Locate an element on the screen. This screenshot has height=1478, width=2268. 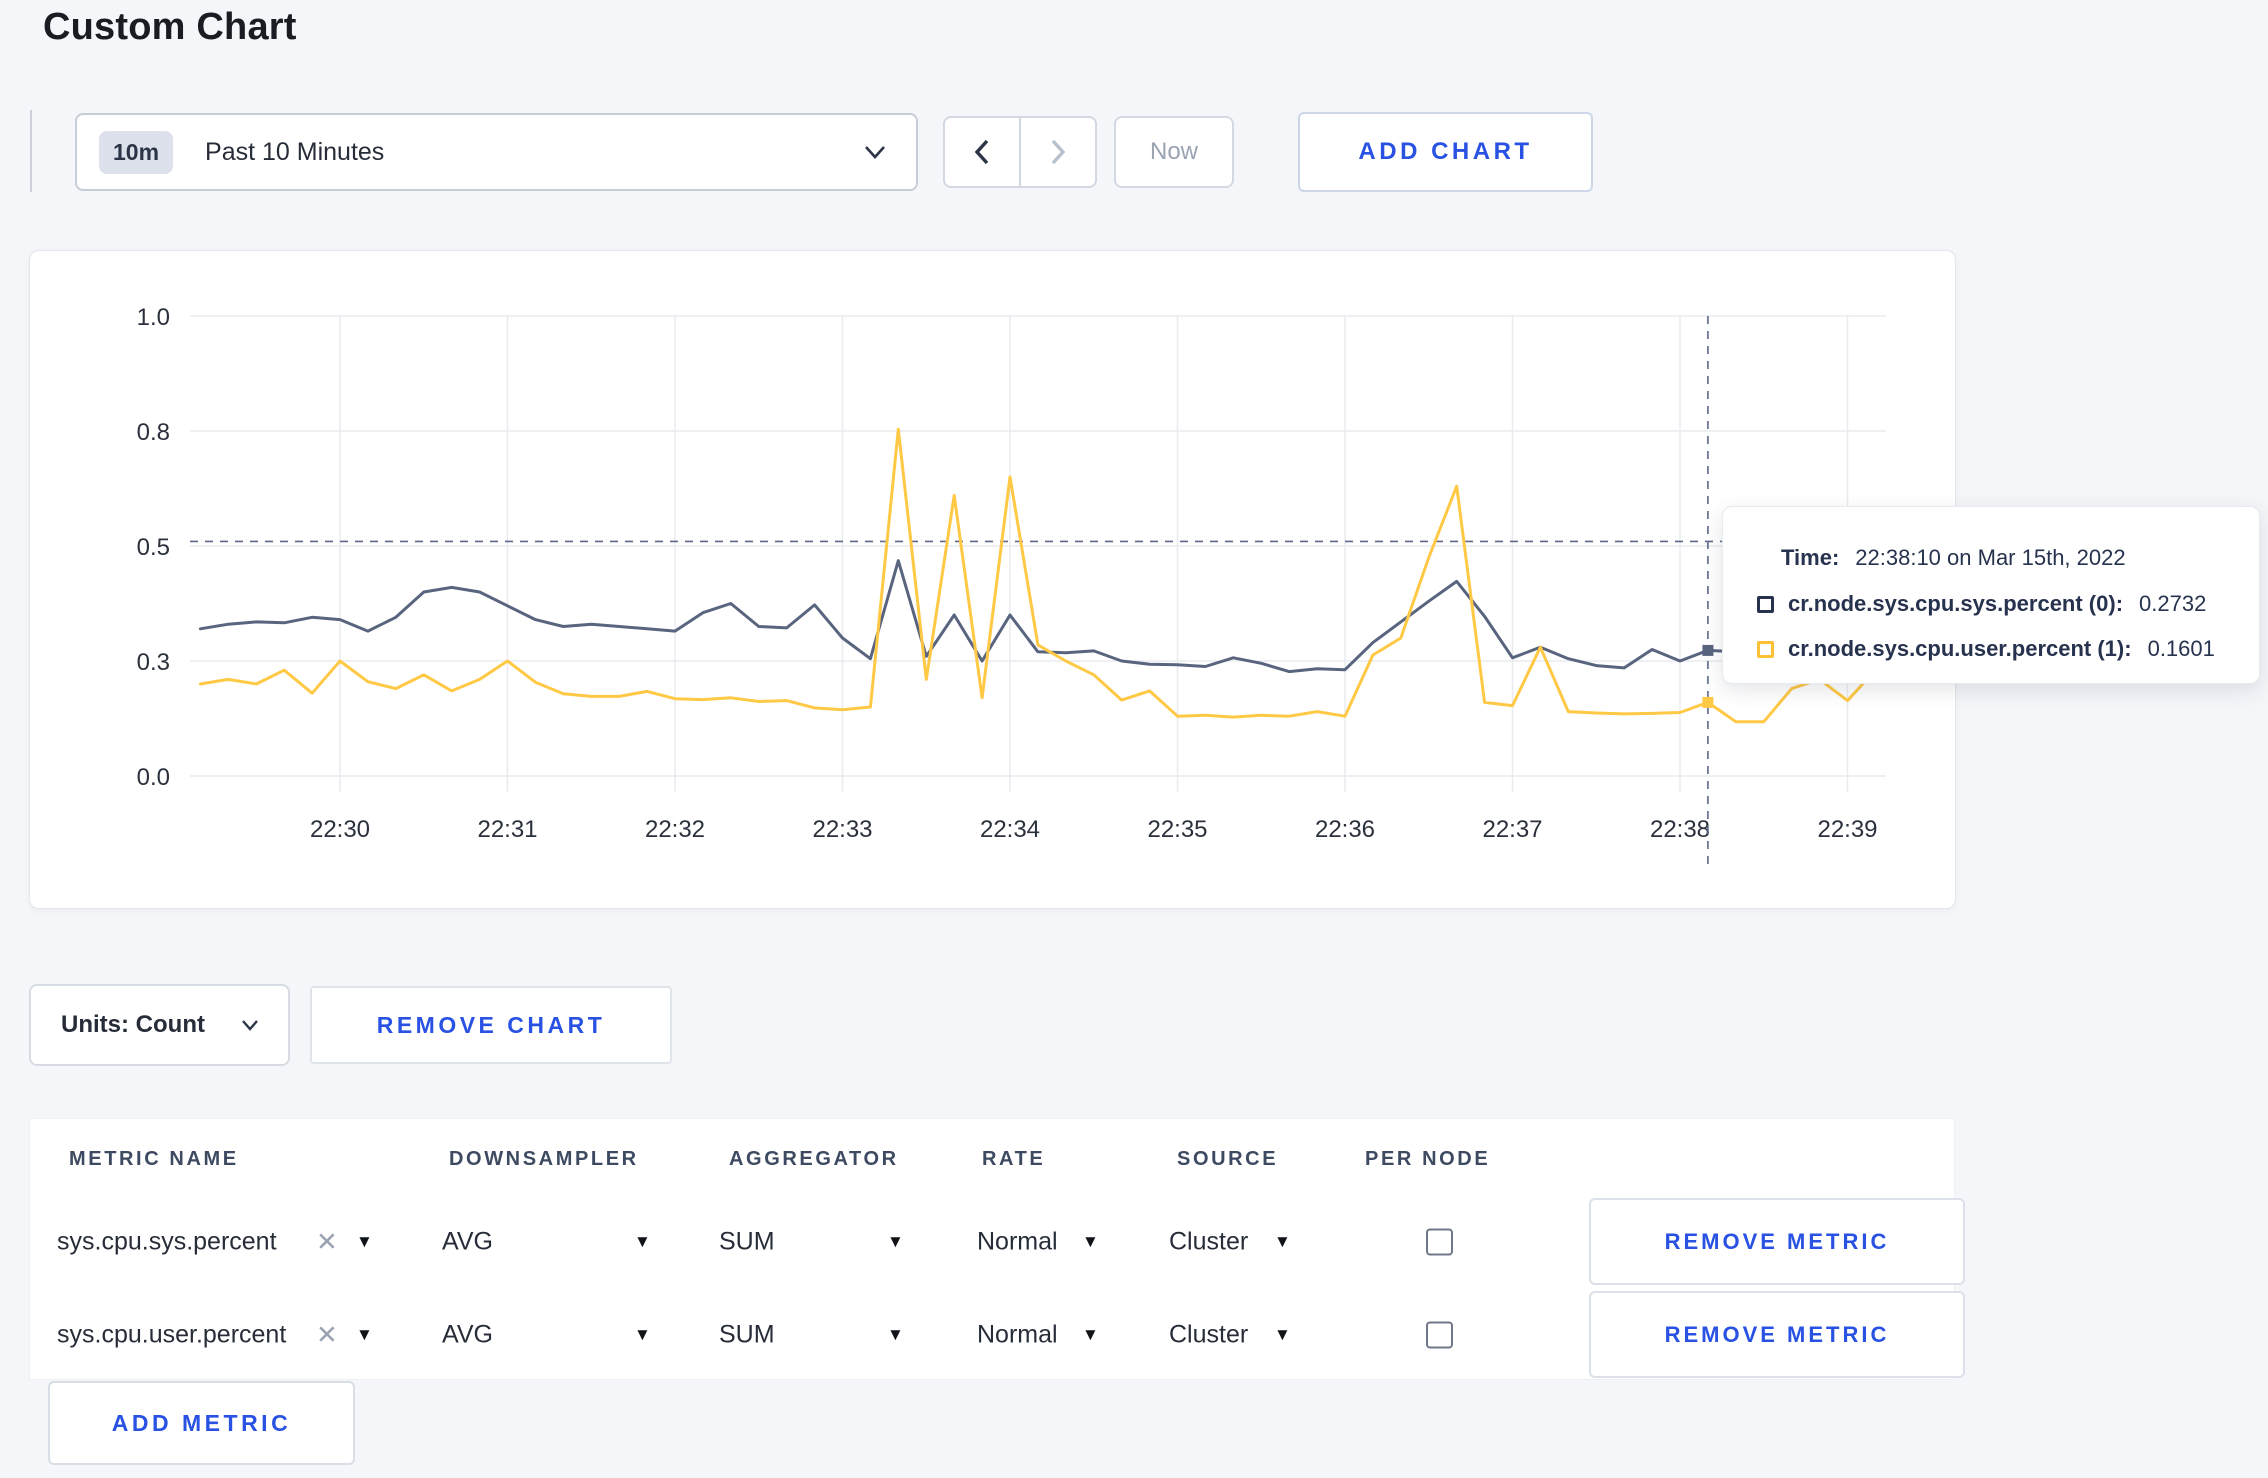
metric-name-select: sys.cpu.sys.percent is located at coordinates (167, 1242).